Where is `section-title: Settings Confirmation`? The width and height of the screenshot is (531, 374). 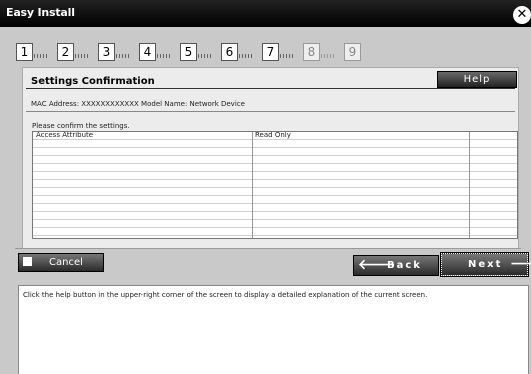 section-title: Settings Confirmation is located at coordinates (93, 81).